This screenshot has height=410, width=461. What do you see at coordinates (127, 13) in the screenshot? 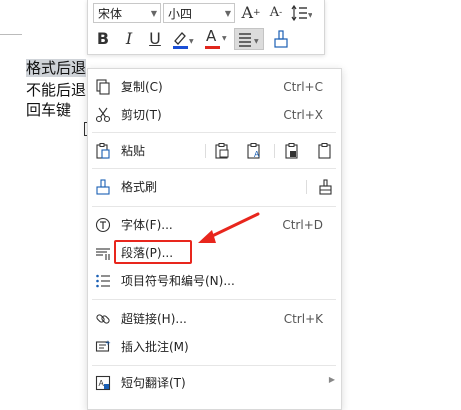
I see `font-name-select: 宋体 ▼` at bounding box center [127, 13].